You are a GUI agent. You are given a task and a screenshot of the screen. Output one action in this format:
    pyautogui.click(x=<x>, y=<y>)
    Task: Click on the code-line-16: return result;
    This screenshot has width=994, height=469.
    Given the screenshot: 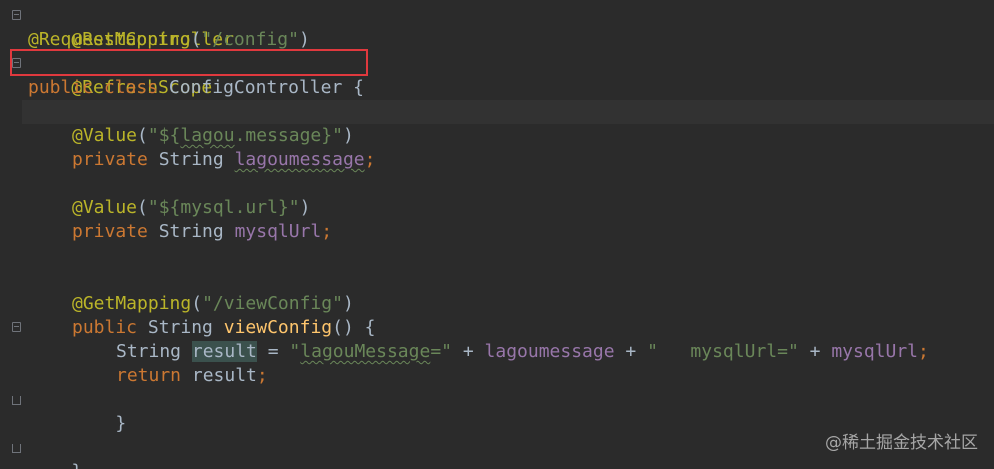 What is the action you would take?
    pyautogui.click(x=192, y=376)
    